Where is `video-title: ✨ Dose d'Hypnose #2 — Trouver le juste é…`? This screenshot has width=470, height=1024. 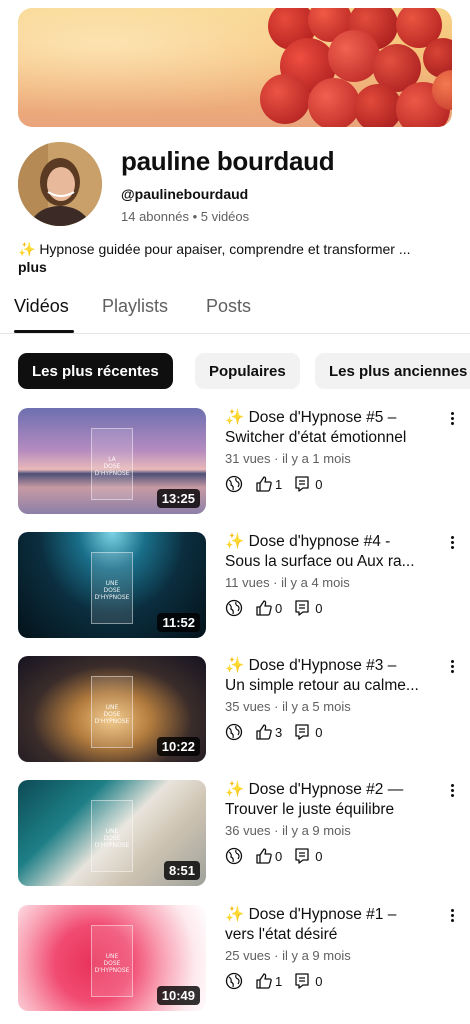 video-title: ✨ Dose d'Hypnose #2 — Trouver le juste é… is located at coordinates (330, 800).